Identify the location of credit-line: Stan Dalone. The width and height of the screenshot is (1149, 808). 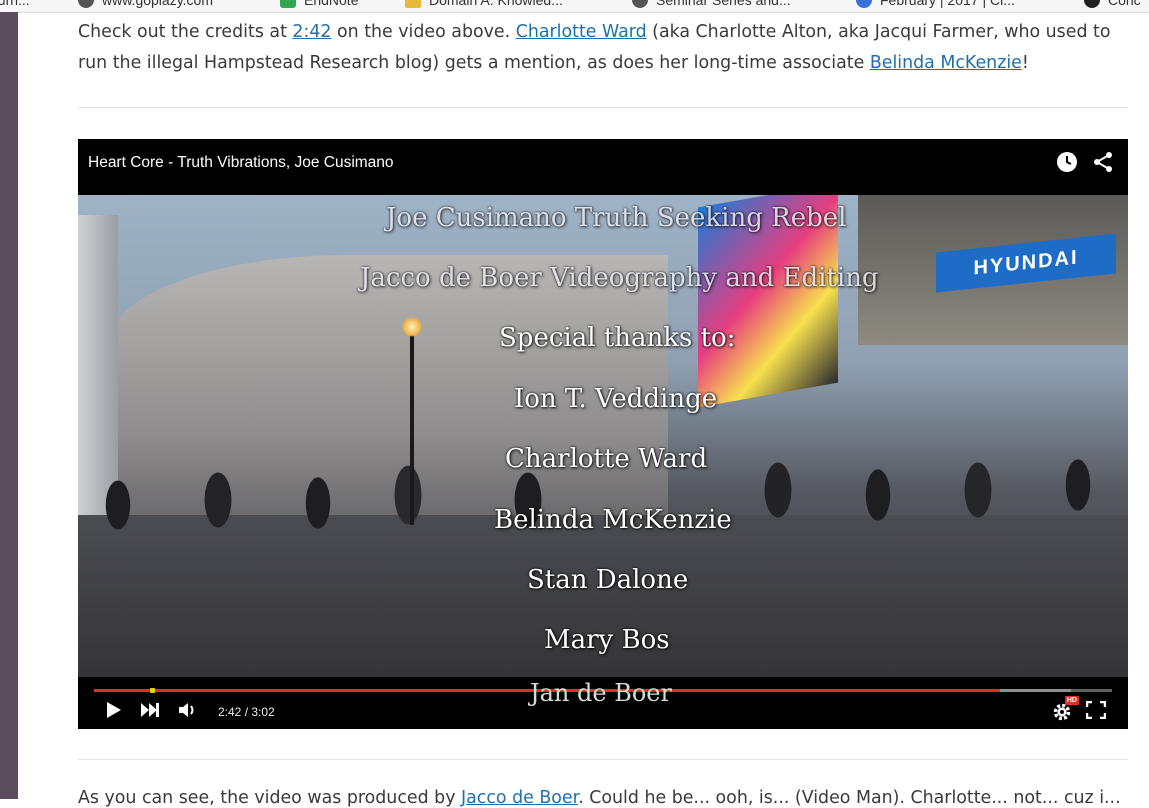
(608, 580).